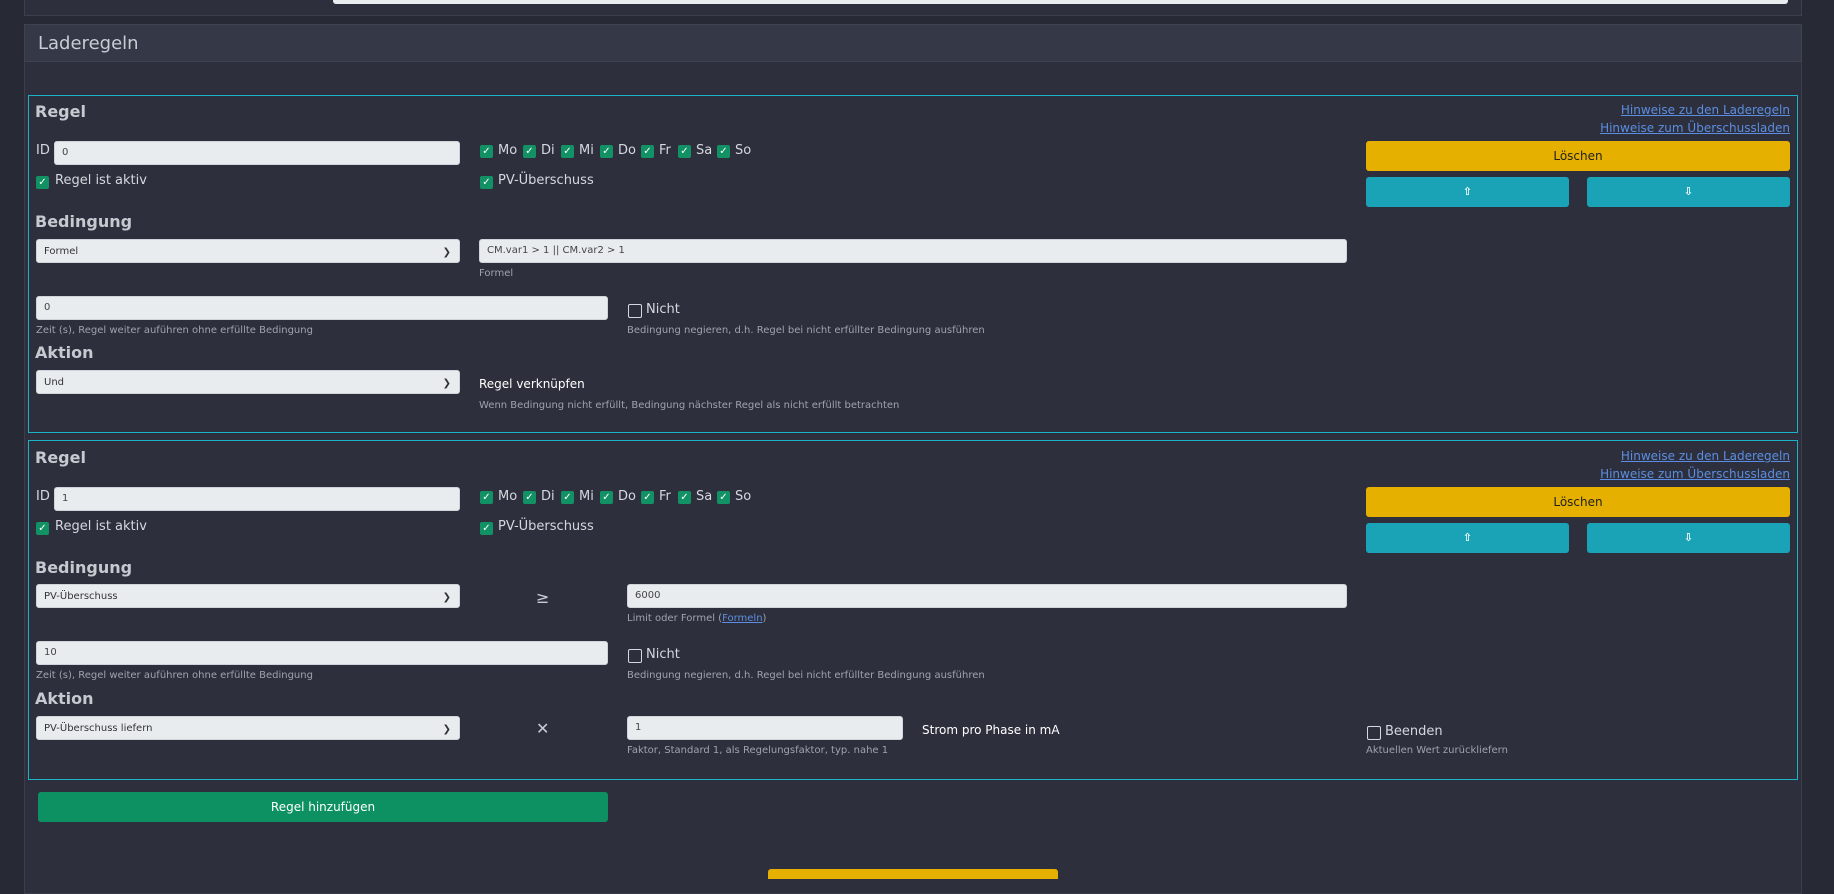 The image size is (1834, 894). Describe the element at coordinates (1060, 2) in the screenshot. I see `previous-input` at that location.